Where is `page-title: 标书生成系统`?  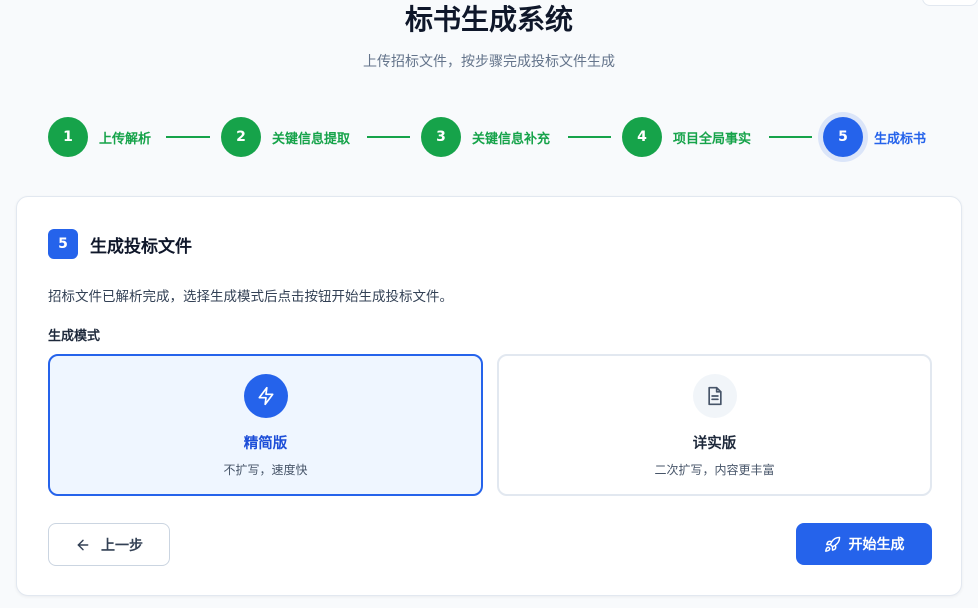
page-title: 标书生成系统 is located at coordinates (488, 19).